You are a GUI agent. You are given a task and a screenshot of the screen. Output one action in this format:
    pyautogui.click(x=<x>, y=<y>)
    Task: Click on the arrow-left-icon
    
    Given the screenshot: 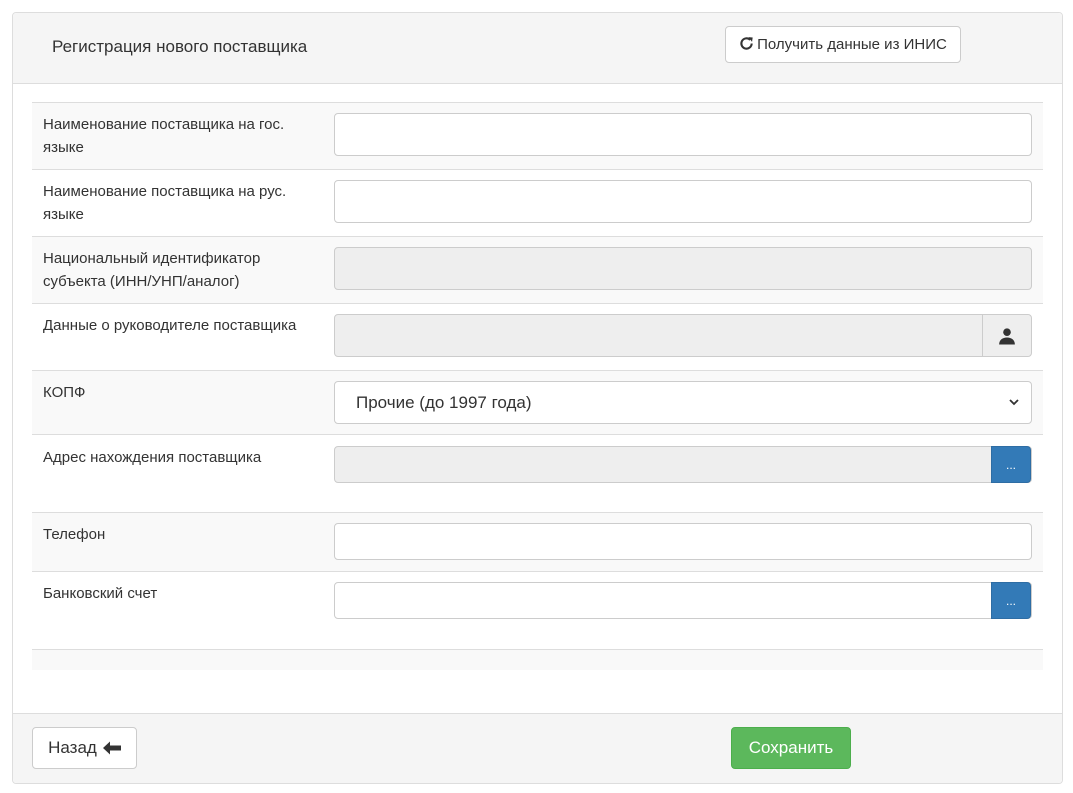 What is the action you would take?
    pyautogui.click(x=111, y=748)
    